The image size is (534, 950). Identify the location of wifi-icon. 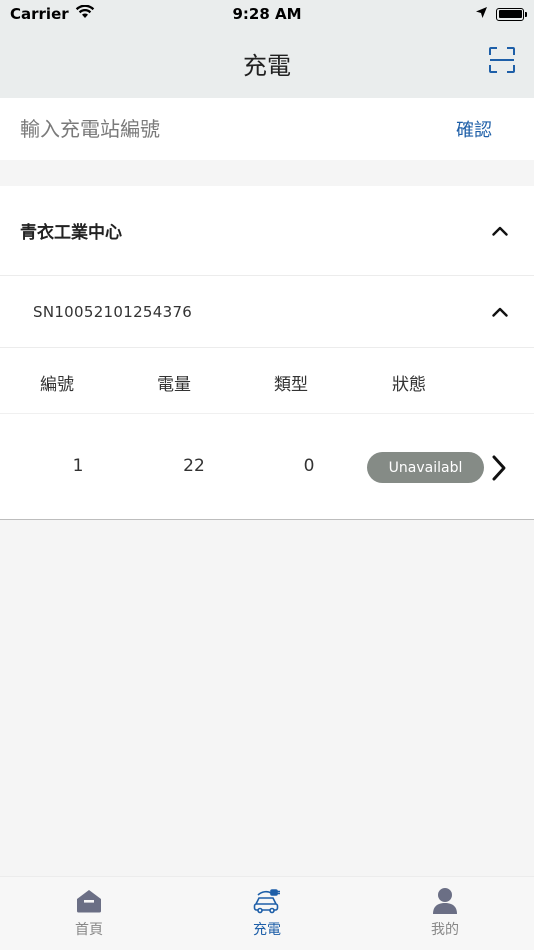
(85, 13).